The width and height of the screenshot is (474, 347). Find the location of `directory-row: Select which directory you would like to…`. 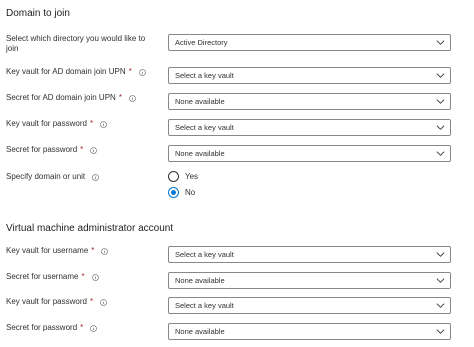

directory-row: Select which directory you would like to… is located at coordinates (237, 44).